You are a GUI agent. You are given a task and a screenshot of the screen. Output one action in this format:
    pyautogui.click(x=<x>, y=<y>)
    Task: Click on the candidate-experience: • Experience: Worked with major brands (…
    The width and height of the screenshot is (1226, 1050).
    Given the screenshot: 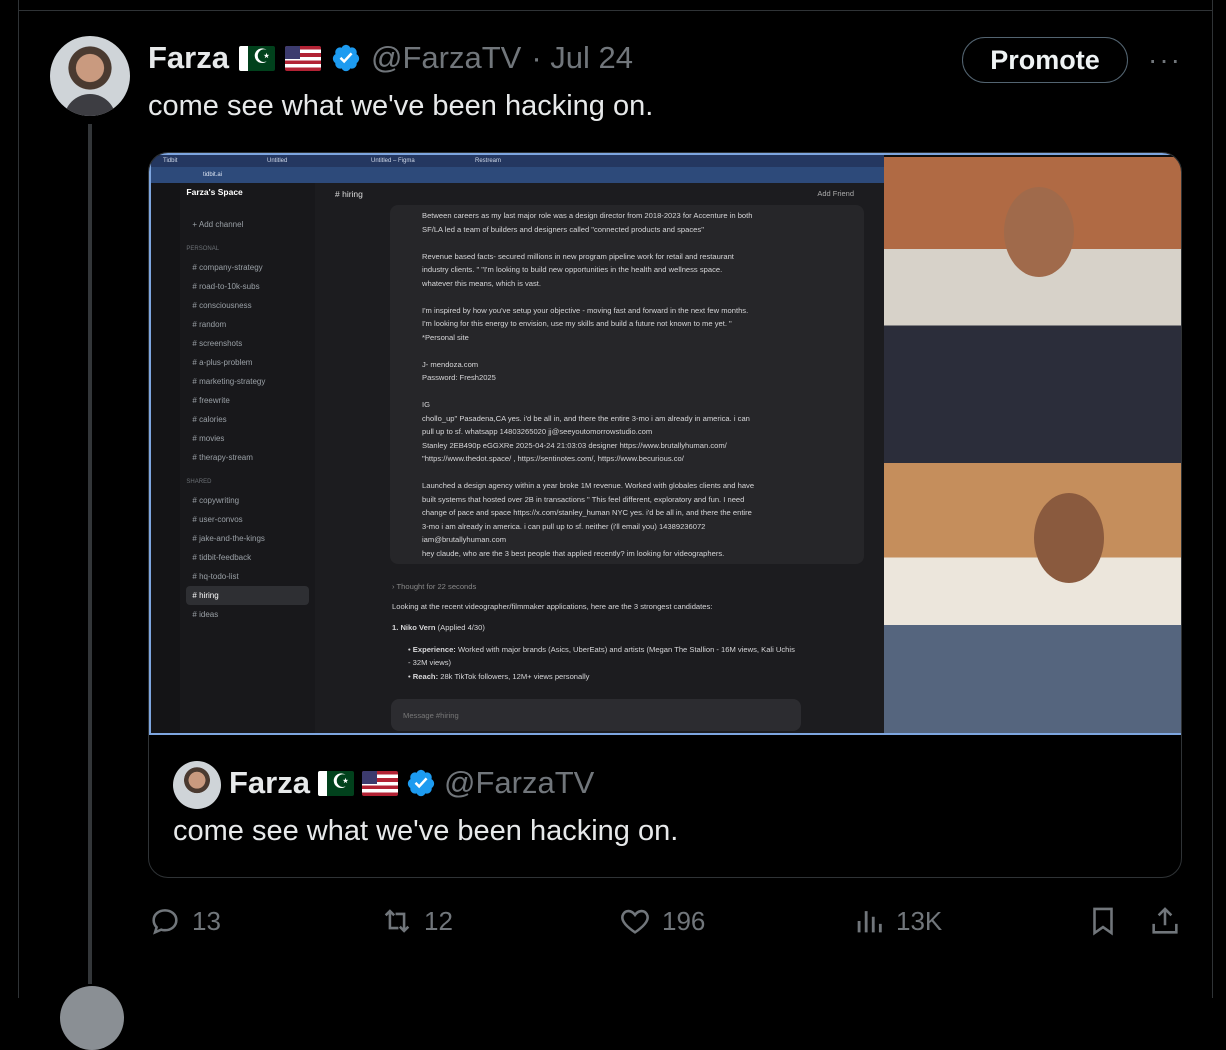 What is the action you would take?
    pyautogui.click(x=601, y=656)
    